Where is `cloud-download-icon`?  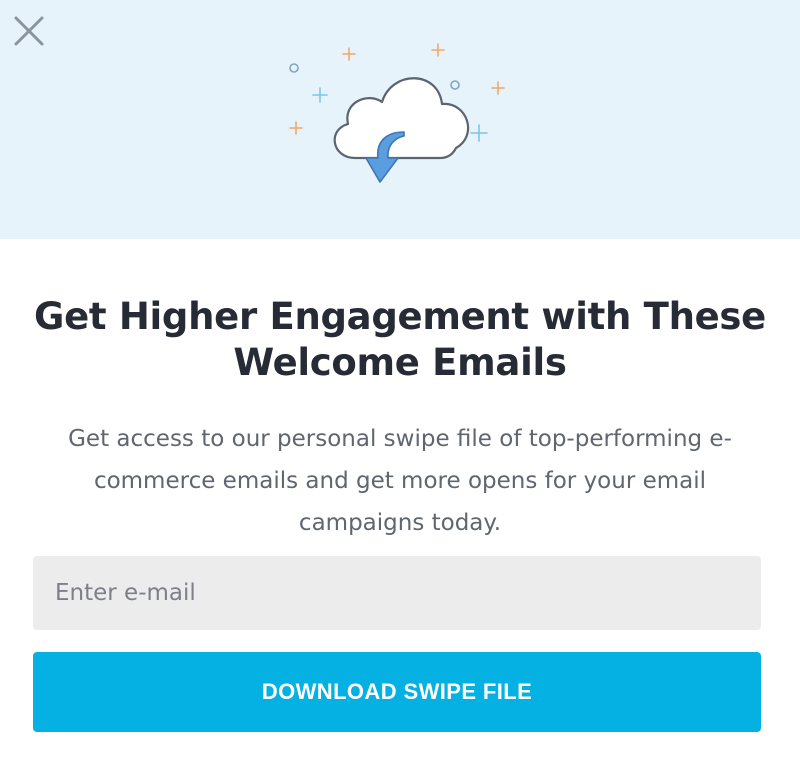
cloud-download-icon is located at coordinates (397, 113).